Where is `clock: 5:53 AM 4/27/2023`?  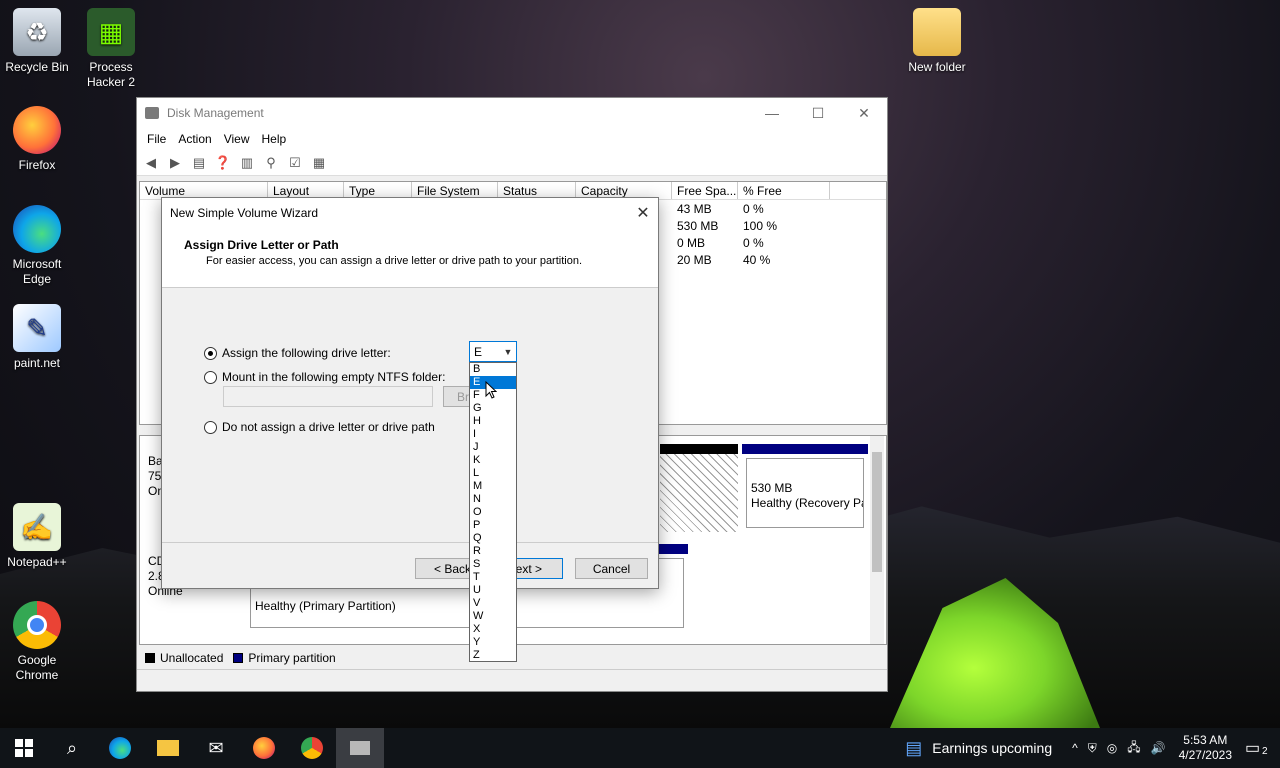
clock: 5:53 AM 4/27/2023 is located at coordinates (1205, 748).